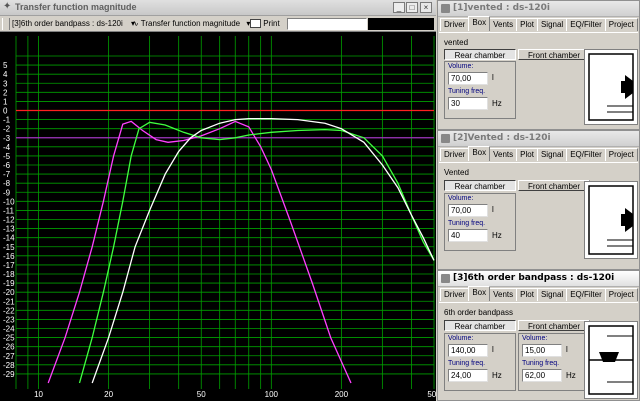  I want to click on x-tick-label: 50, so click(201, 394).